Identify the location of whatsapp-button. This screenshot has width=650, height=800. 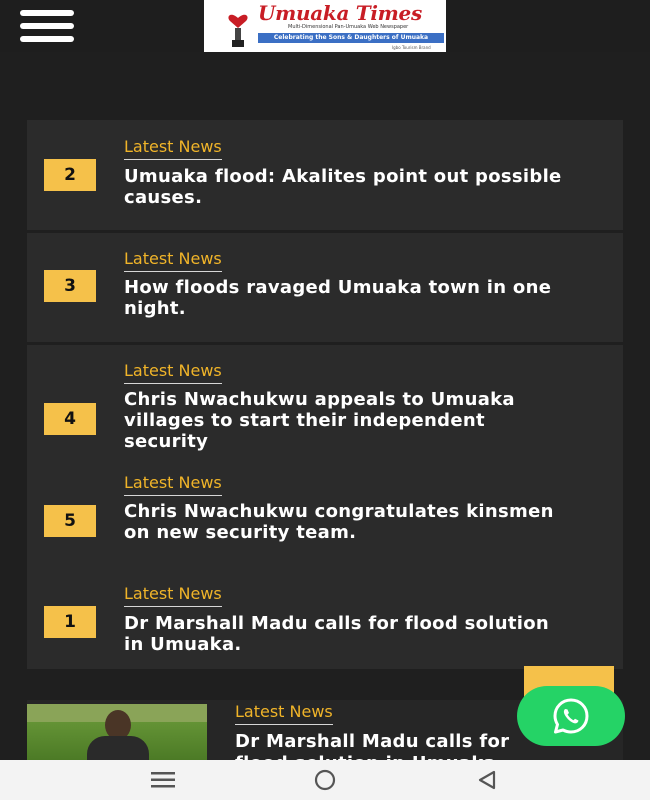
(571, 716).